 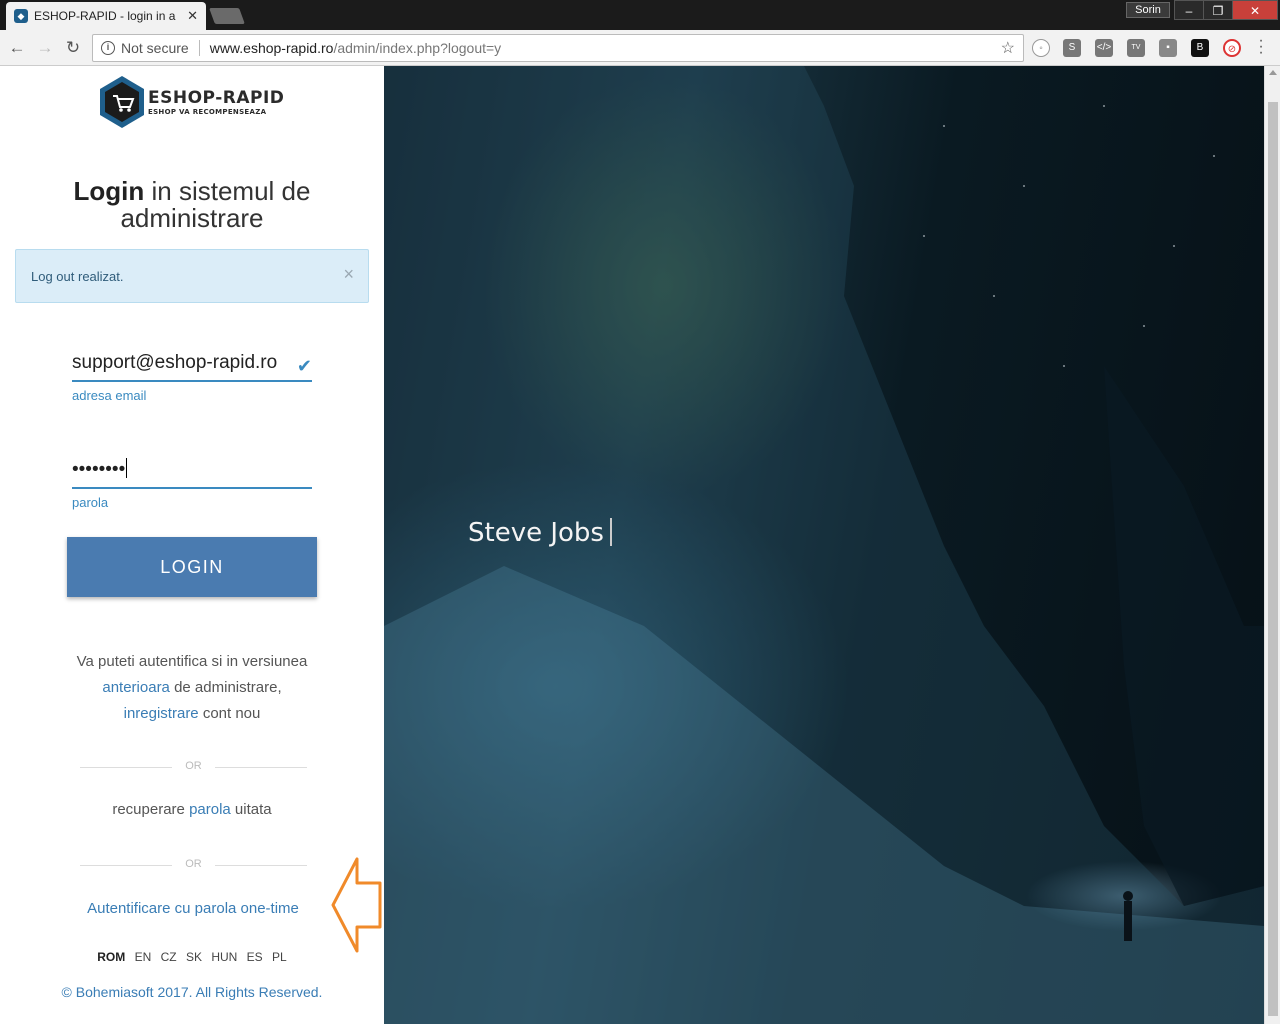 I want to click on page-title: Login in sistemul de administrare, so click(x=192, y=204).